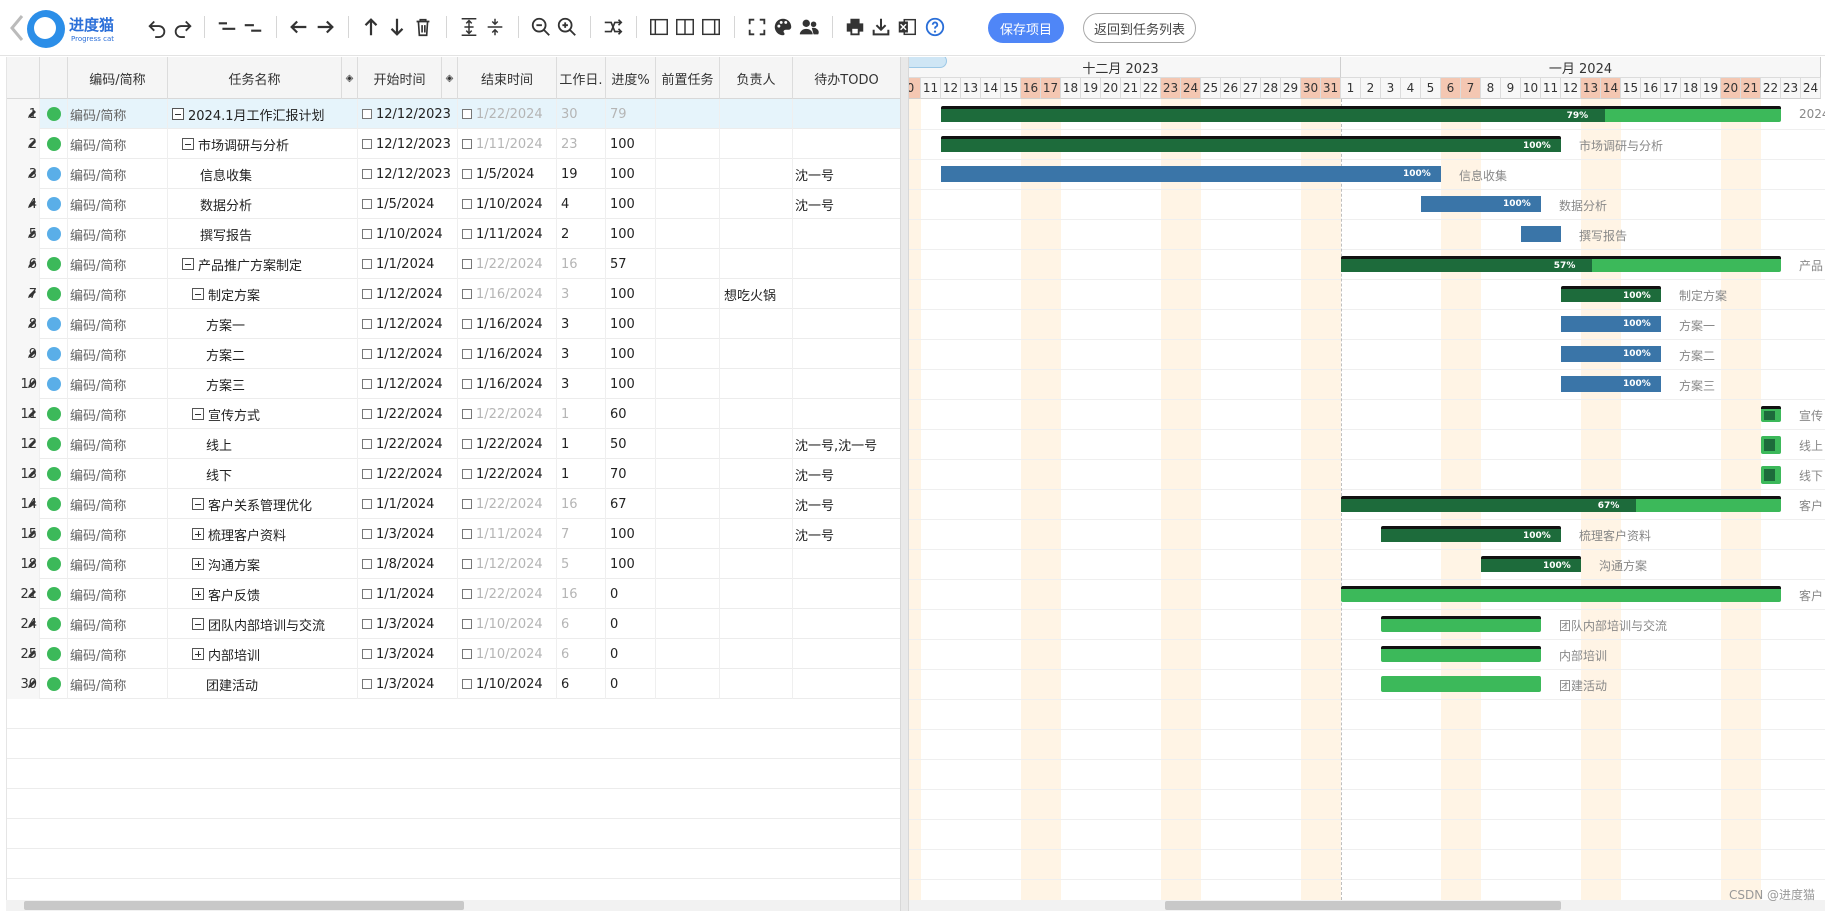 The image size is (1825, 911). Describe the element at coordinates (408, 534) in the screenshot. I see `start-date-cell: 1/3/2024` at that location.